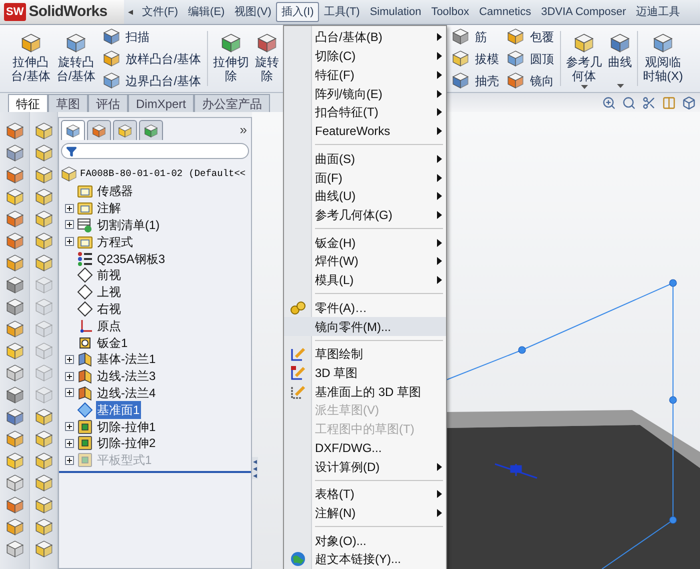  I want to click on ribbon-button: 旋转凸 台/基体, so click(76, 58).